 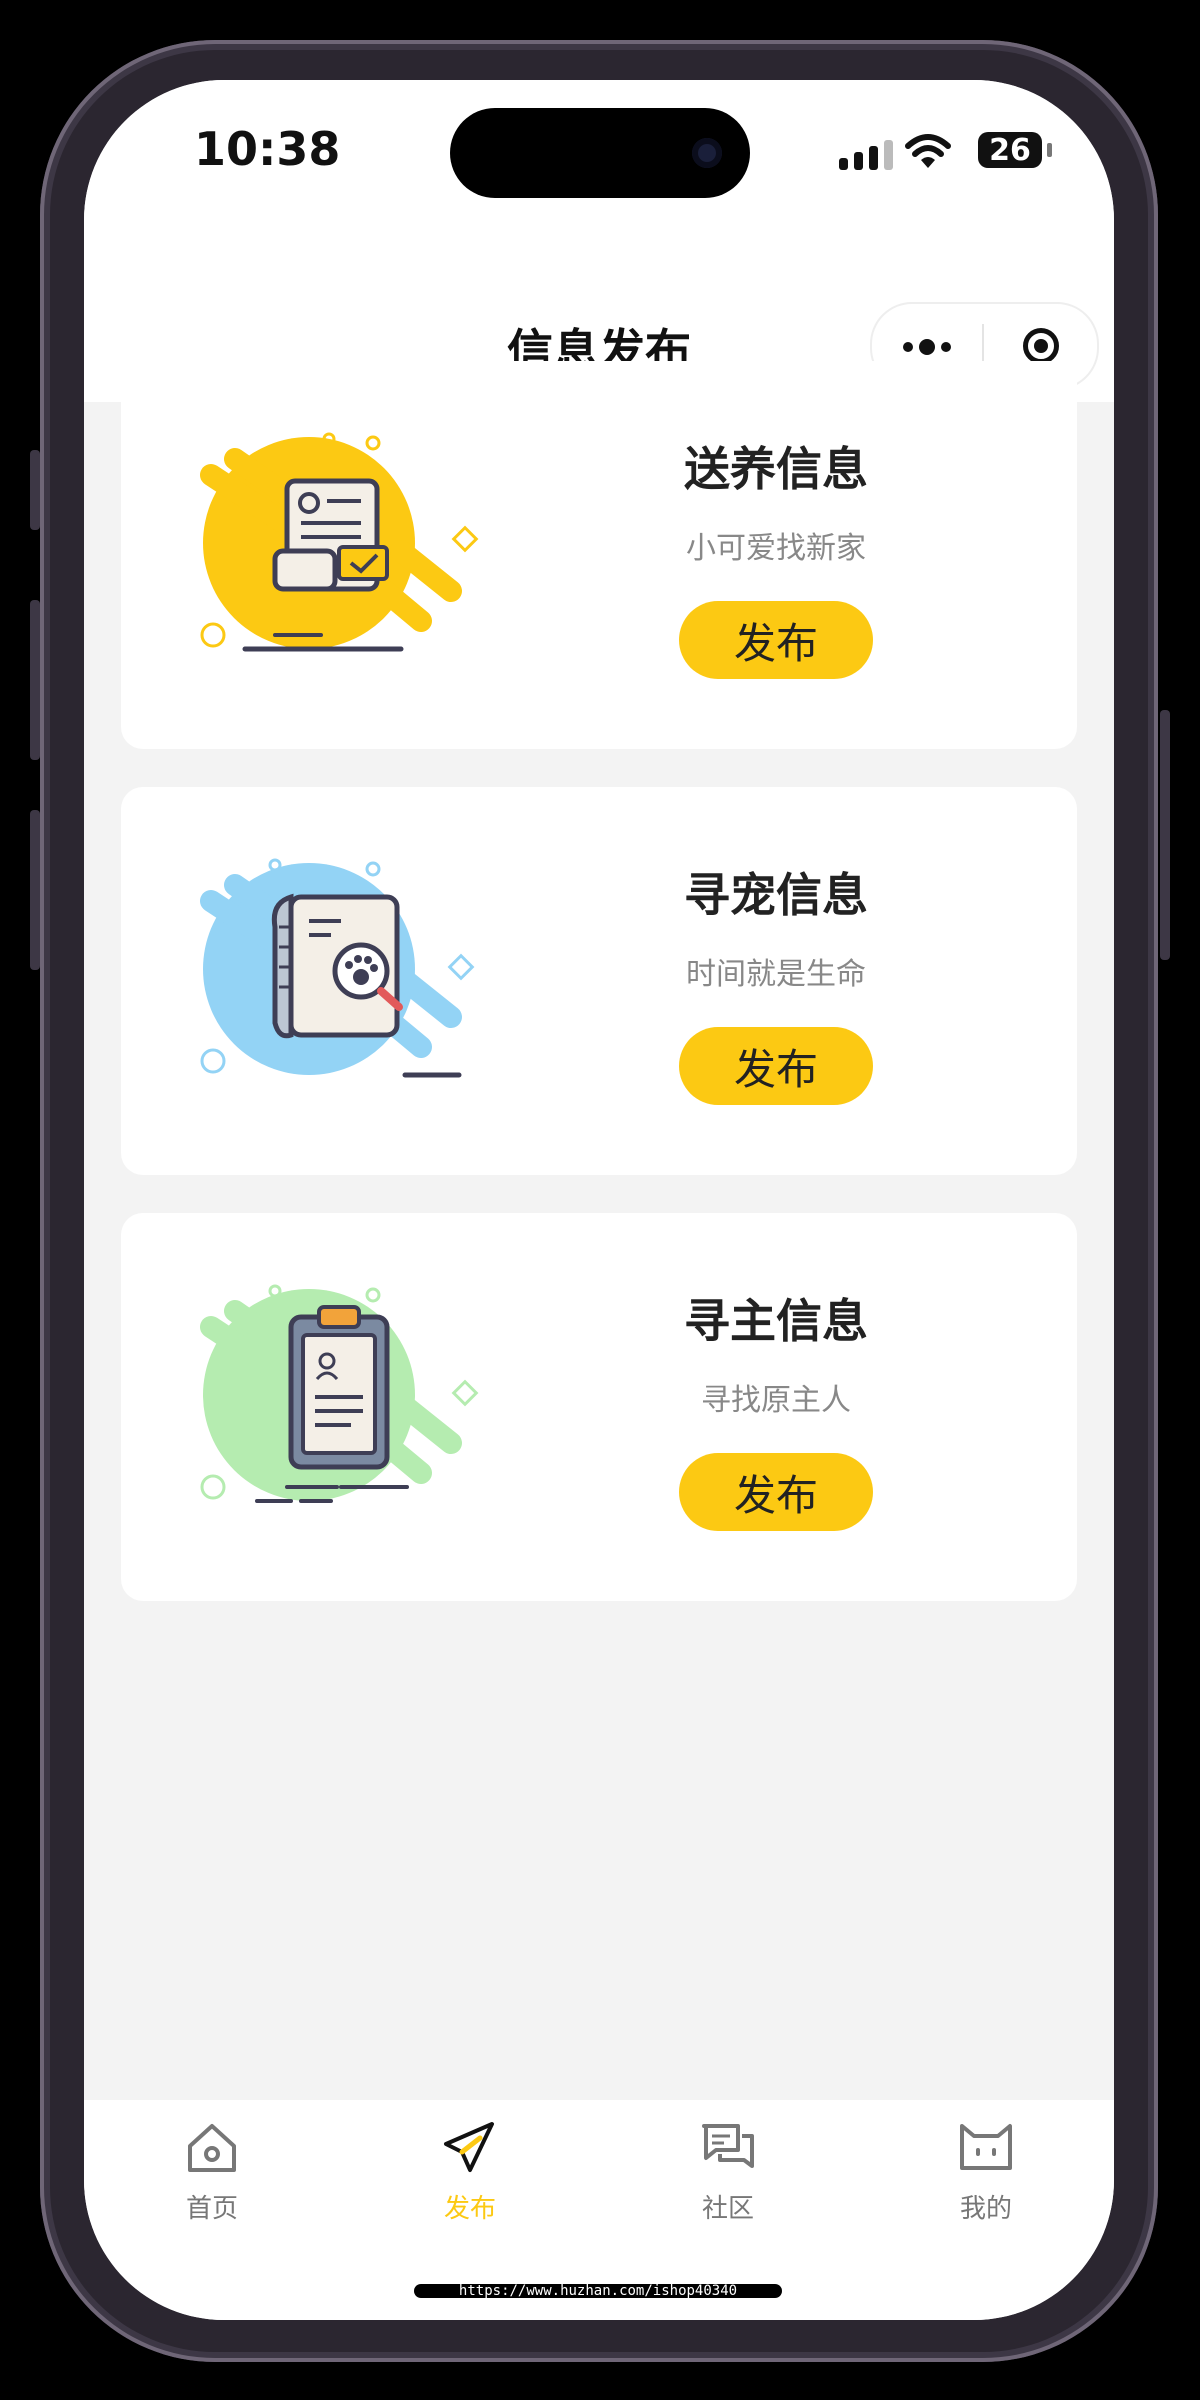 What do you see at coordinates (928, 157) in the screenshot?
I see `wifi-icon` at bounding box center [928, 157].